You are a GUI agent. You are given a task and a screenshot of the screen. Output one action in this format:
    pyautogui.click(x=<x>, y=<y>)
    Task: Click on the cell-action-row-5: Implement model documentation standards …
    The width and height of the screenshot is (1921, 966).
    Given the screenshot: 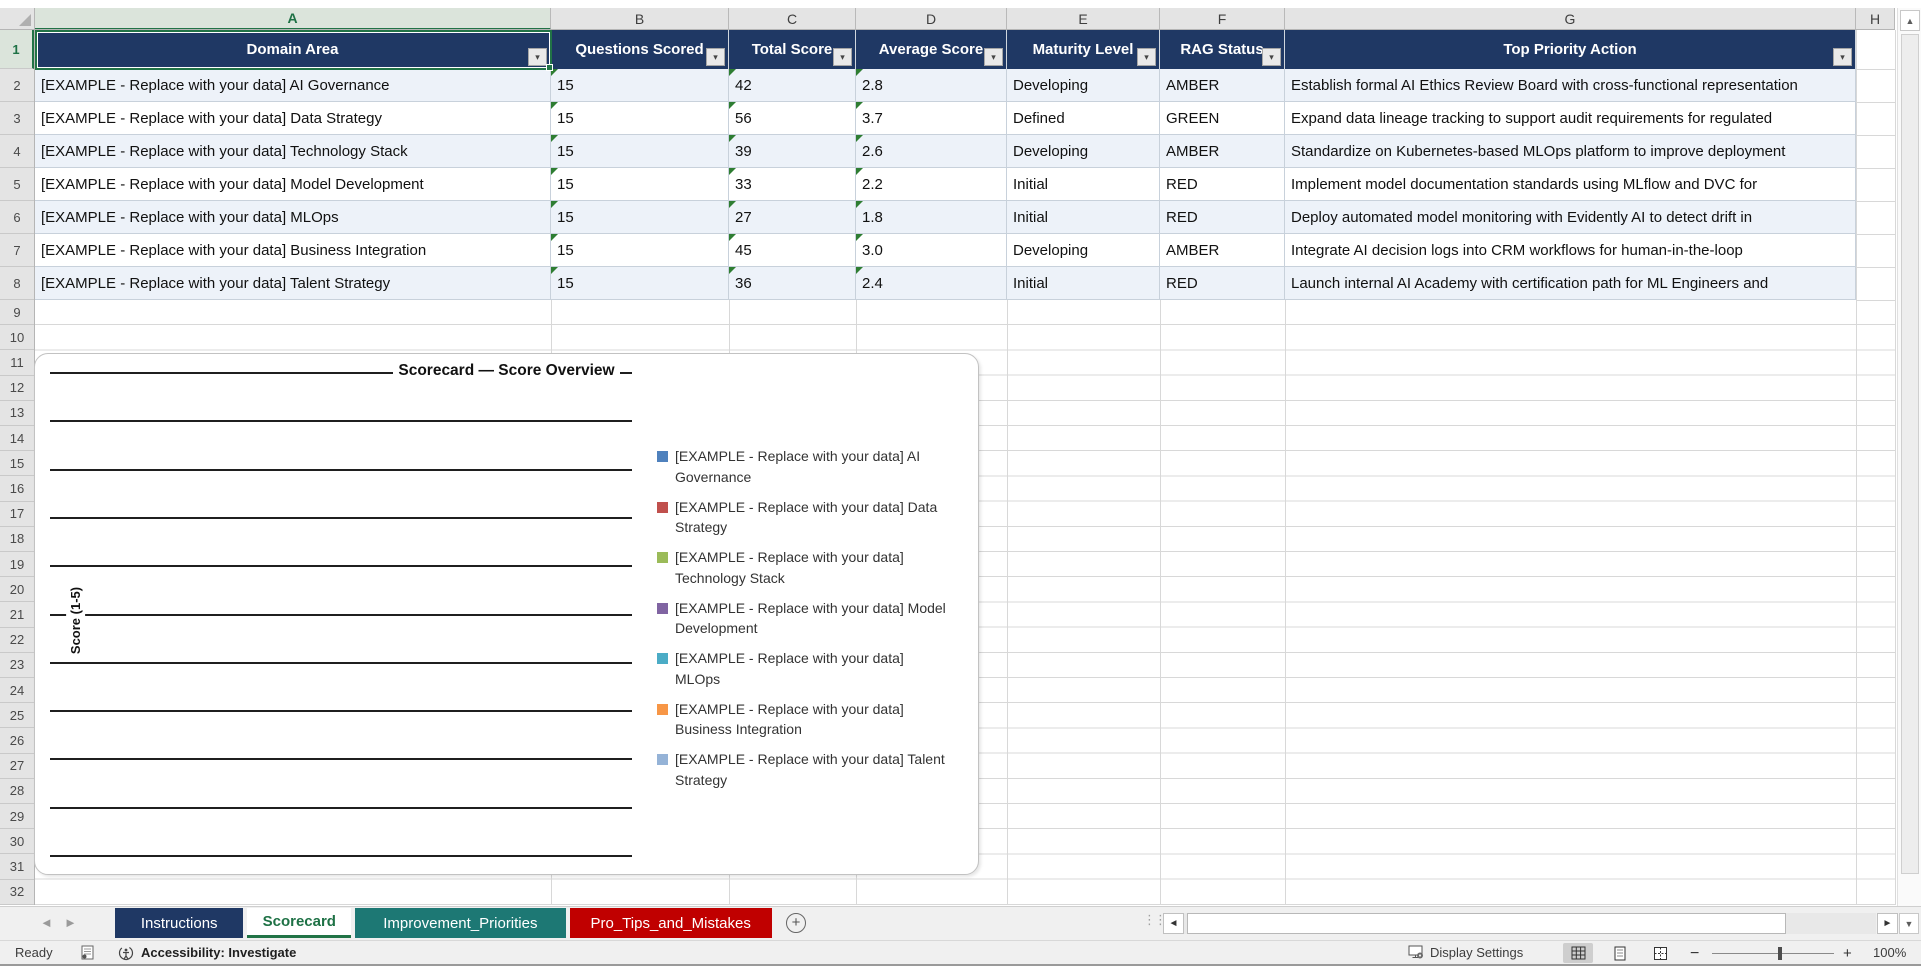 What is the action you would take?
    pyautogui.click(x=1570, y=184)
    